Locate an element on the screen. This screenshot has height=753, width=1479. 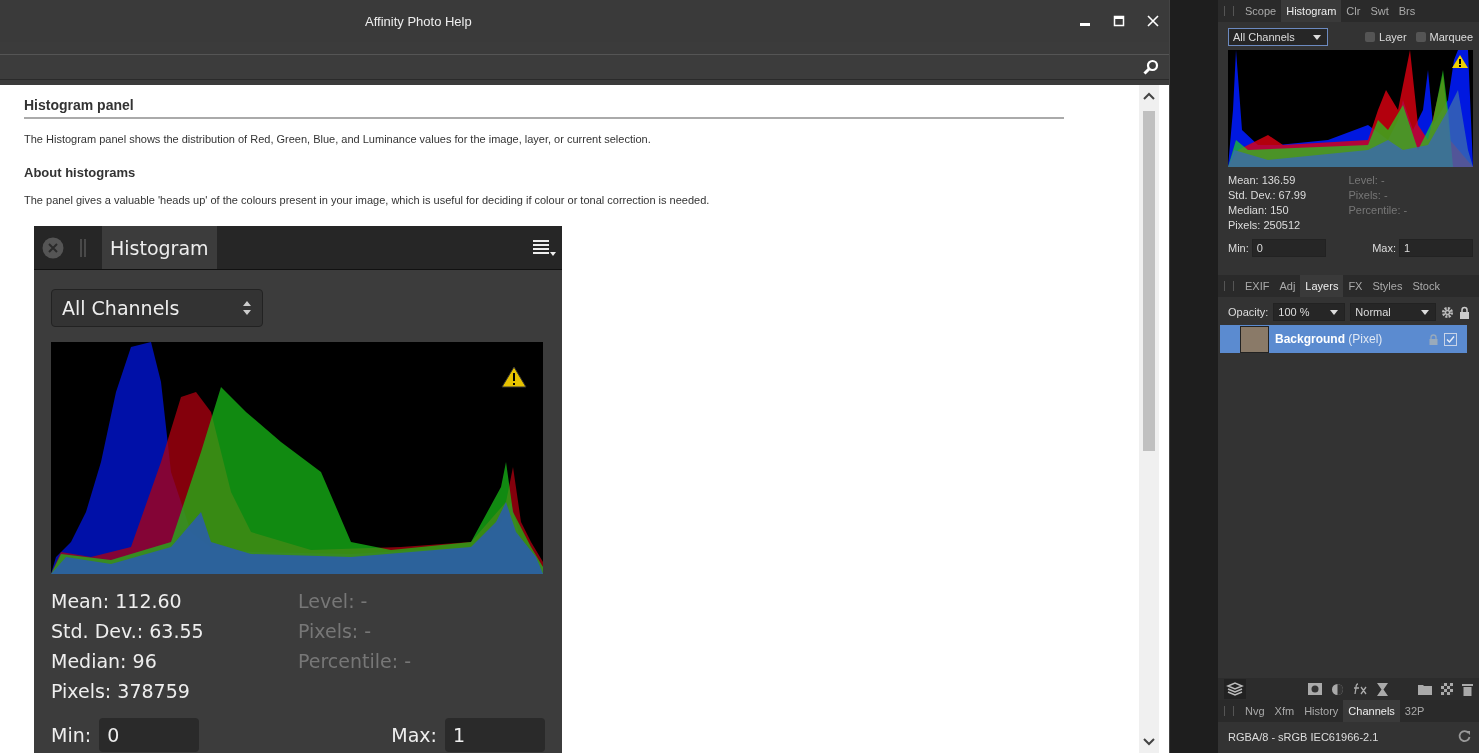
scroll-down-icon is located at coordinates (1149, 742).